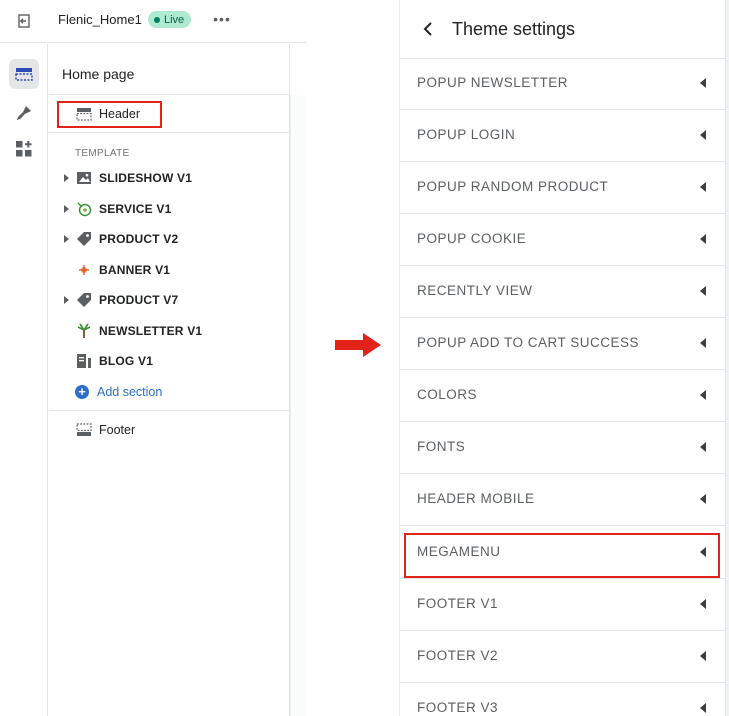 The width and height of the screenshot is (729, 716). Describe the element at coordinates (24, 74) in the screenshot. I see `sections-icon` at that location.